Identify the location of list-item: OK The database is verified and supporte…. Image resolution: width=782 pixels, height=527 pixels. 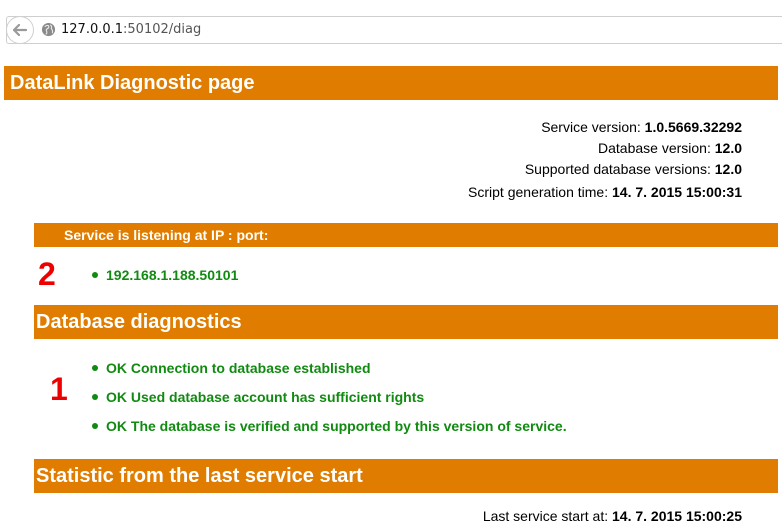
(329, 426).